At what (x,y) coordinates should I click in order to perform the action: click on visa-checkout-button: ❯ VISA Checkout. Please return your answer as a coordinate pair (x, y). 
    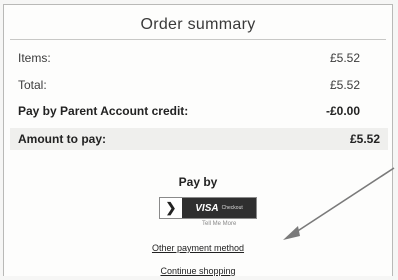
    Looking at the image, I should click on (208, 208).